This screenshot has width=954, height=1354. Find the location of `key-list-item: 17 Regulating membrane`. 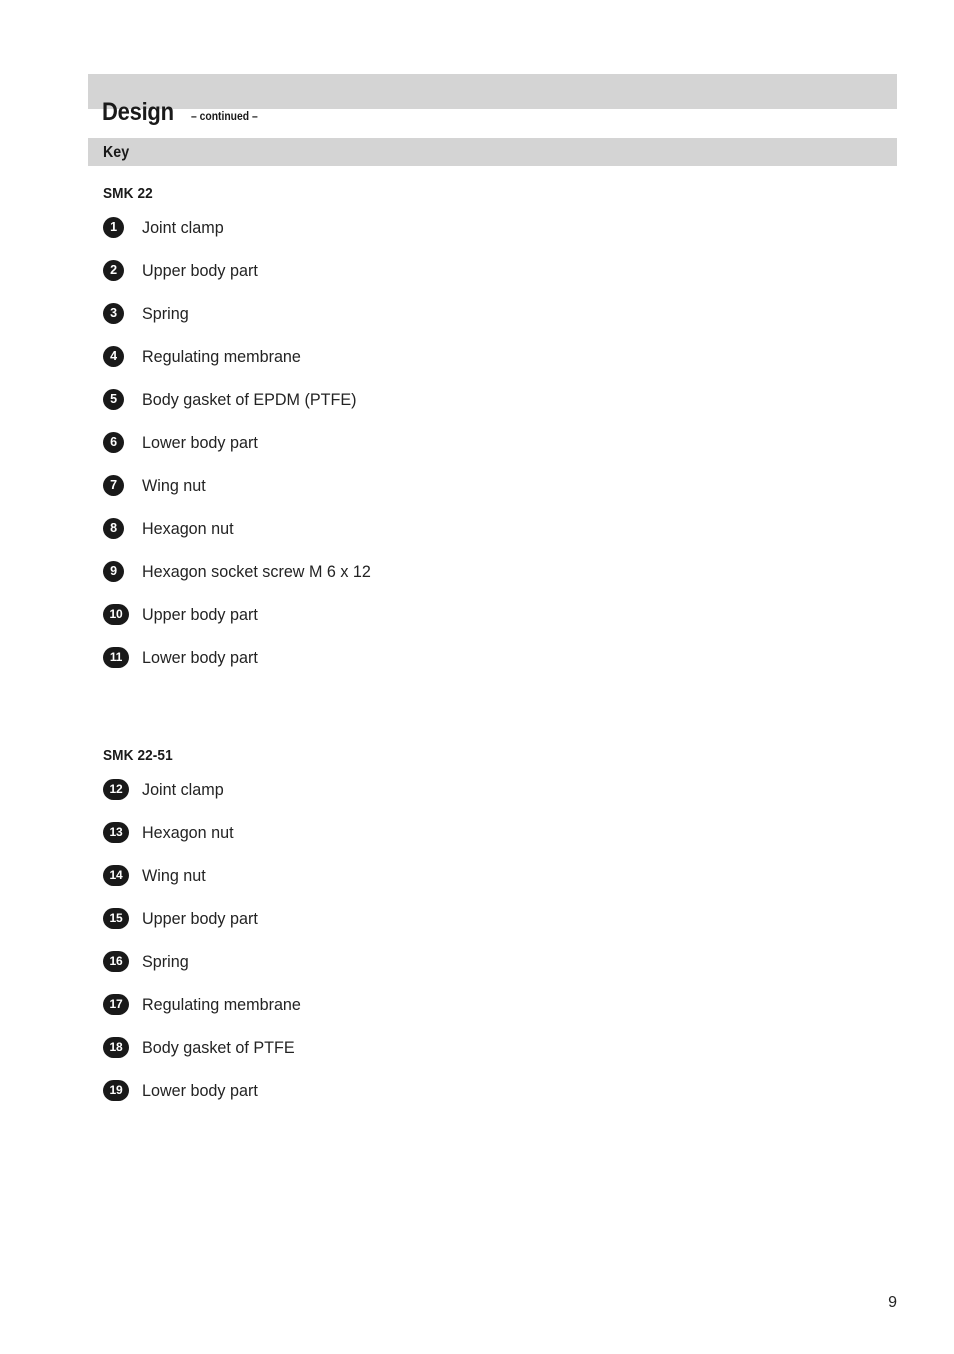

key-list-item: 17 Regulating membrane is located at coordinates (206, 1004).